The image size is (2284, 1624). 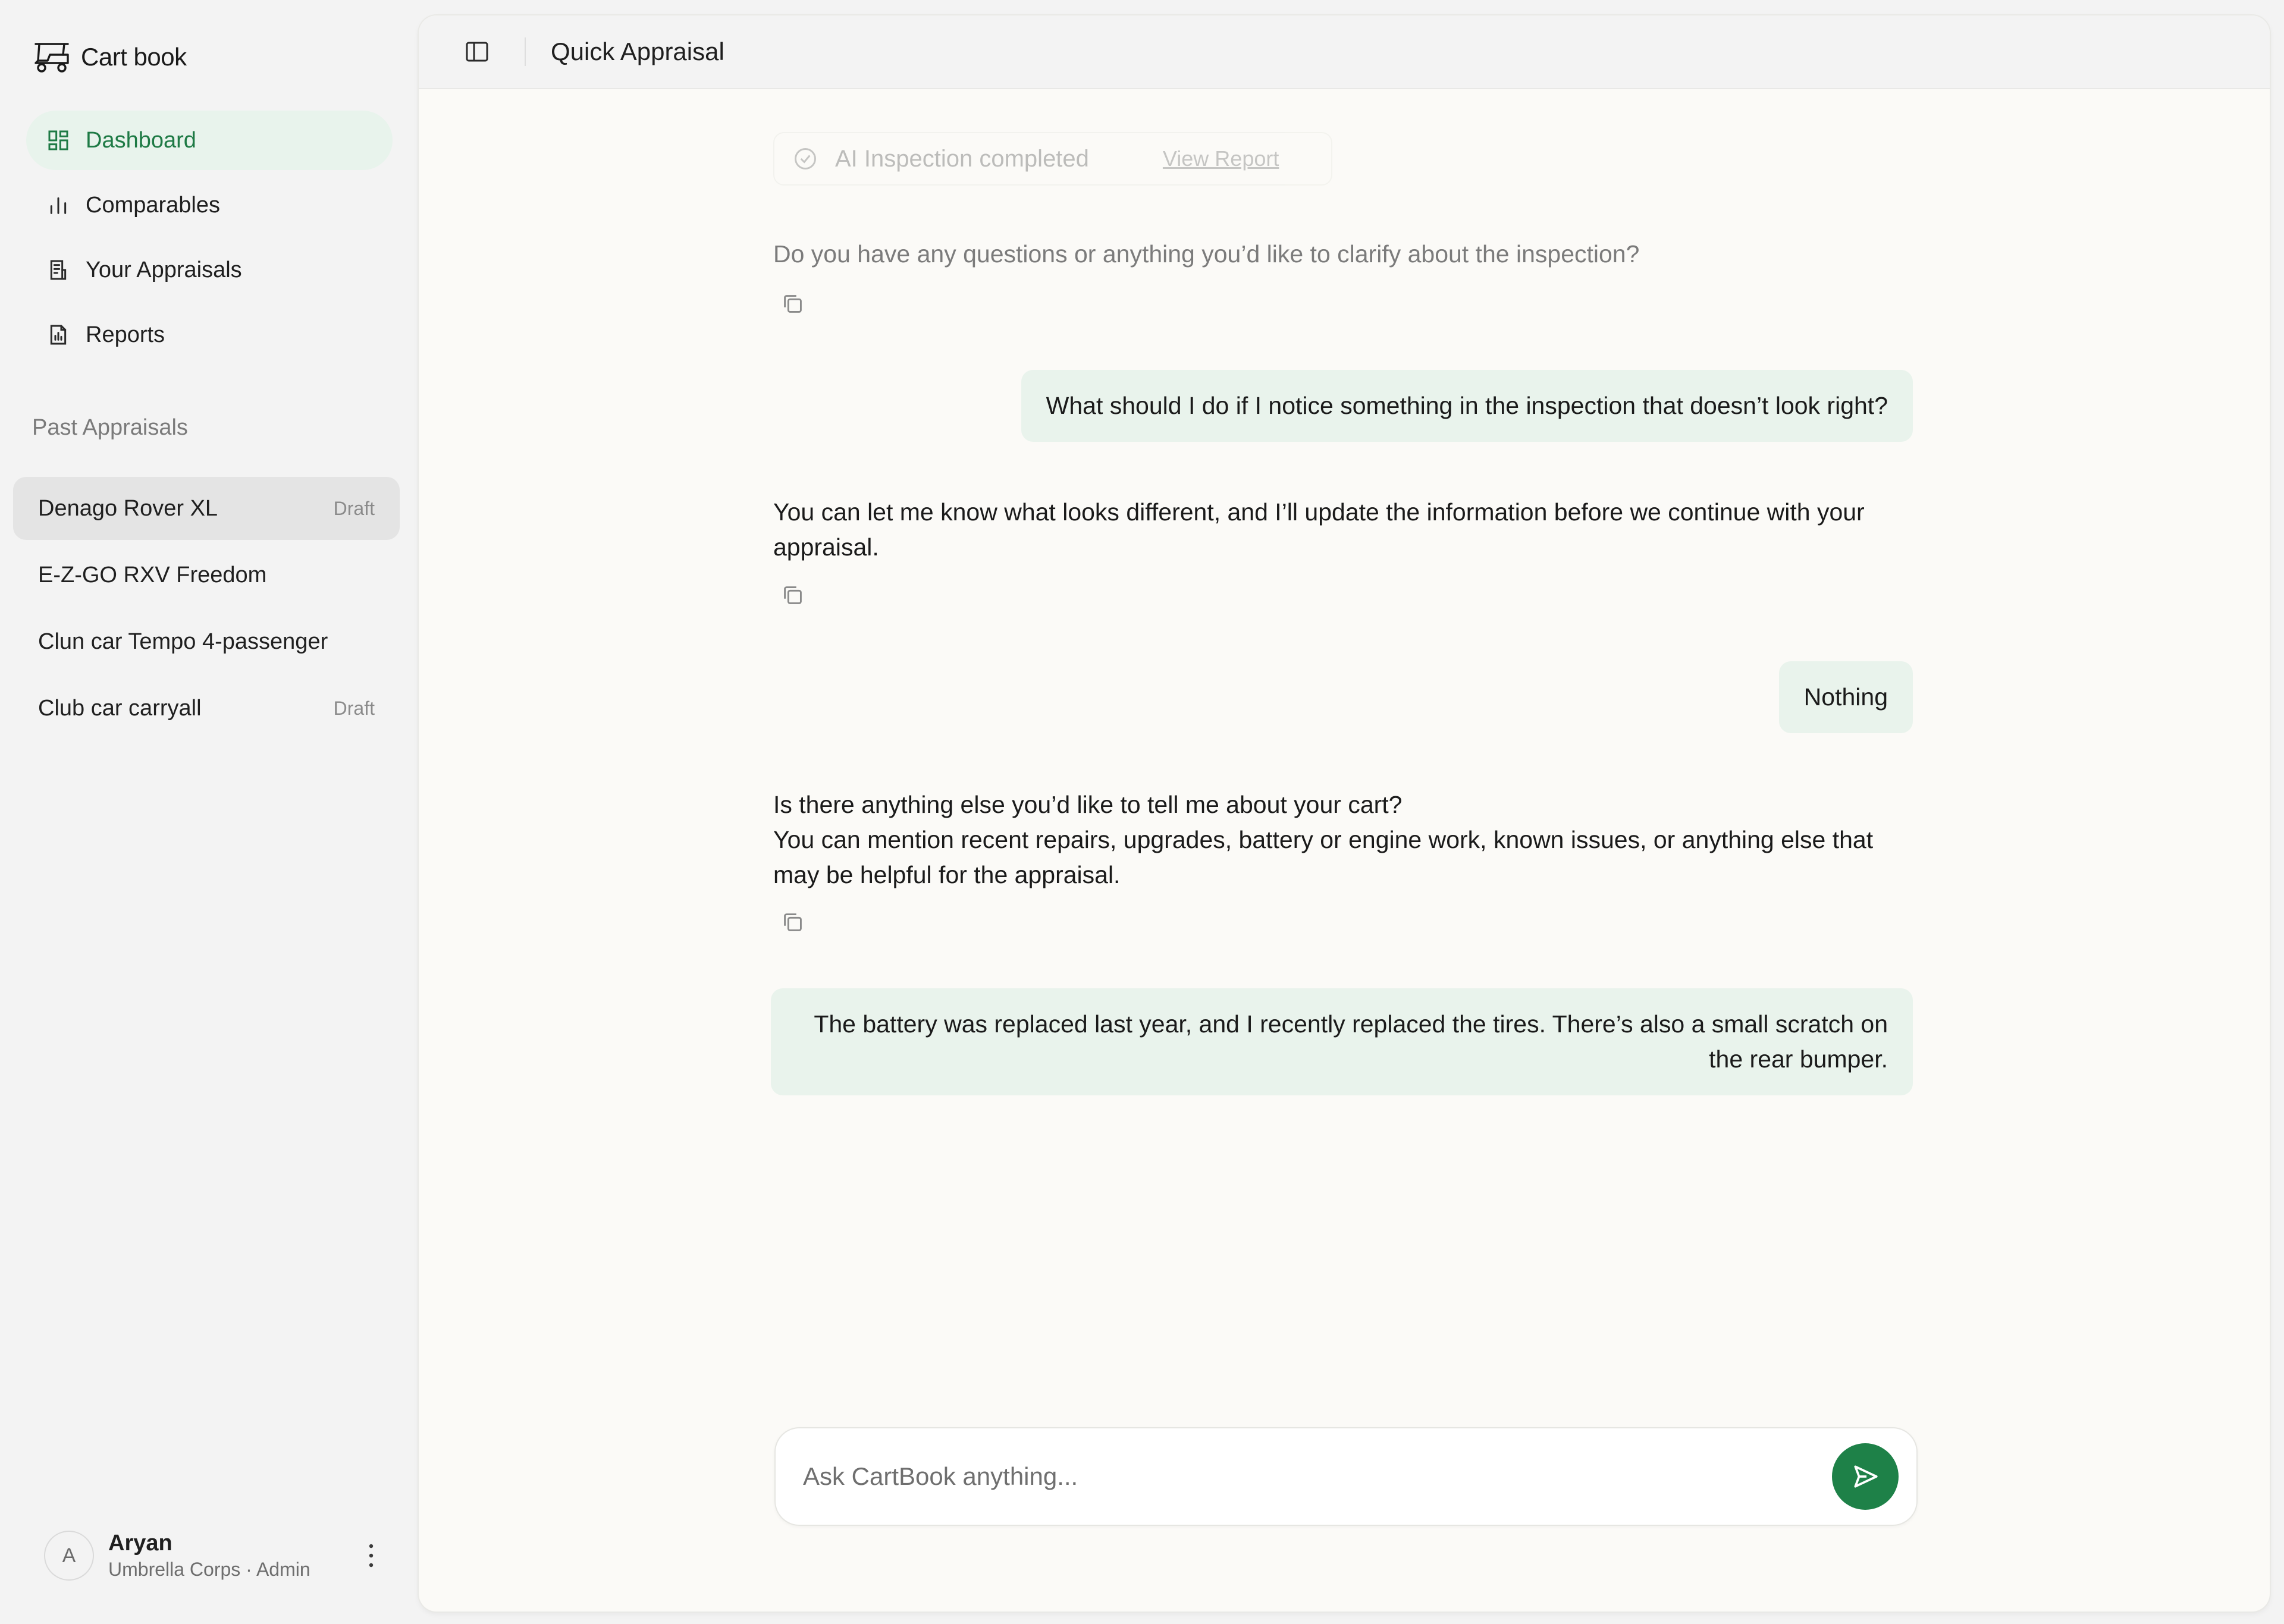 I want to click on inspection-status-text: AI Inspection completed, so click(x=962, y=158).